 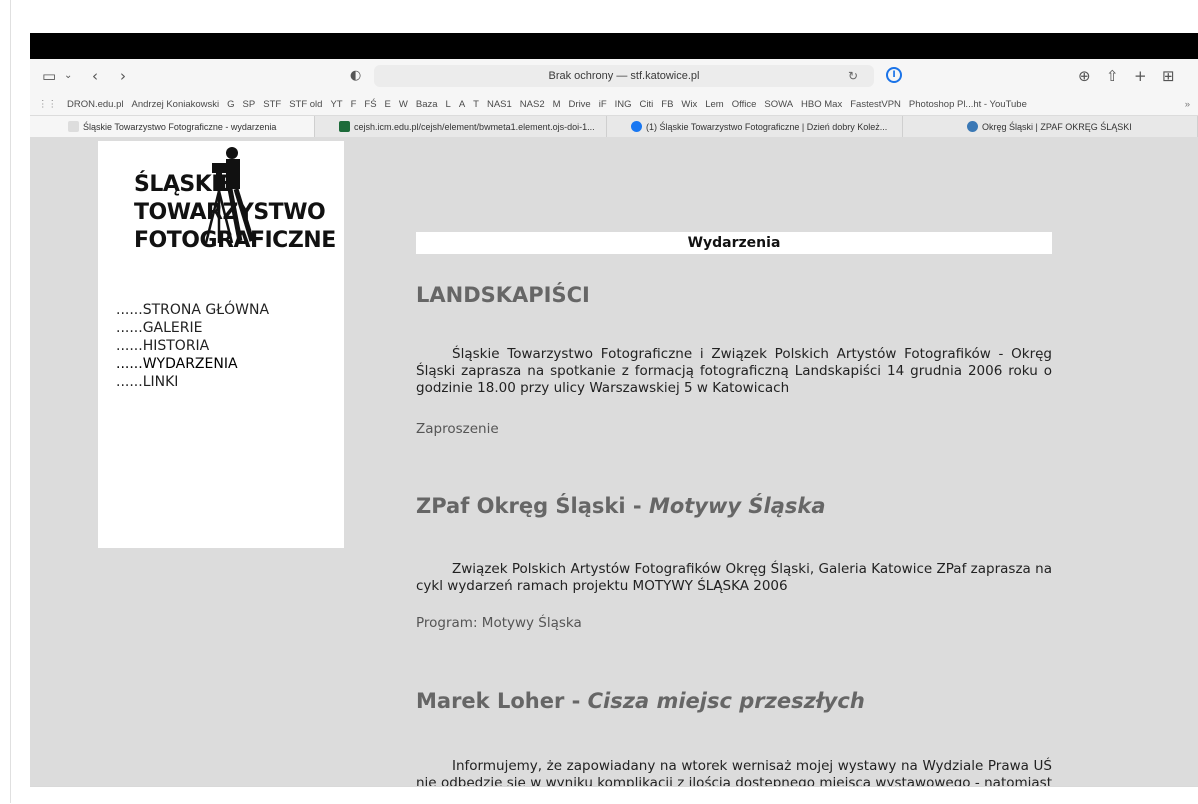 I want to click on password-manager-icon: I, so click(x=894, y=75).